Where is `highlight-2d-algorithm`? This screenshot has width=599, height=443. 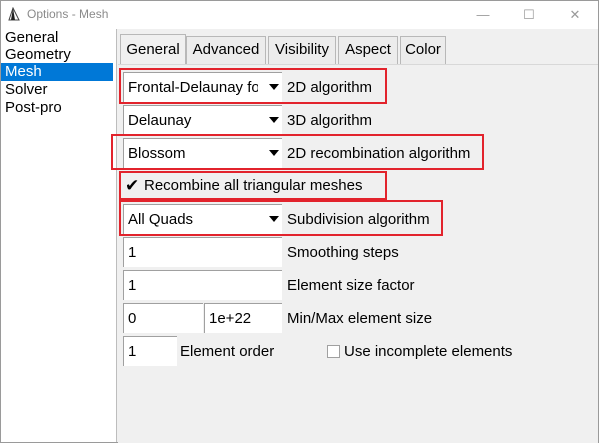
highlight-2d-algorithm is located at coordinates (253, 86).